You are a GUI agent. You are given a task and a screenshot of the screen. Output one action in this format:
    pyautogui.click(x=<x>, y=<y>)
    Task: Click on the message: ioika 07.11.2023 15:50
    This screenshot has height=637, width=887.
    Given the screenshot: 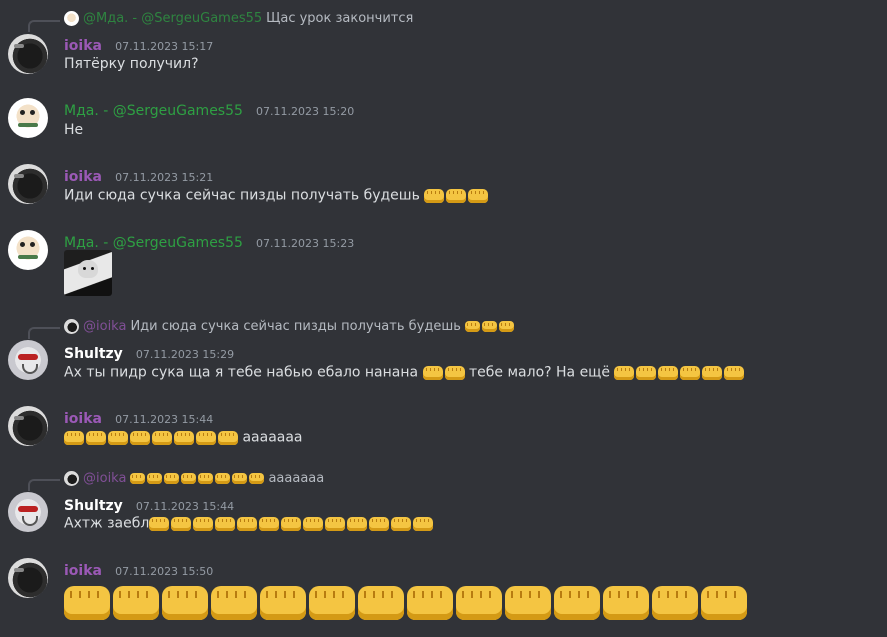 What is the action you would take?
    pyautogui.click(x=443, y=597)
    